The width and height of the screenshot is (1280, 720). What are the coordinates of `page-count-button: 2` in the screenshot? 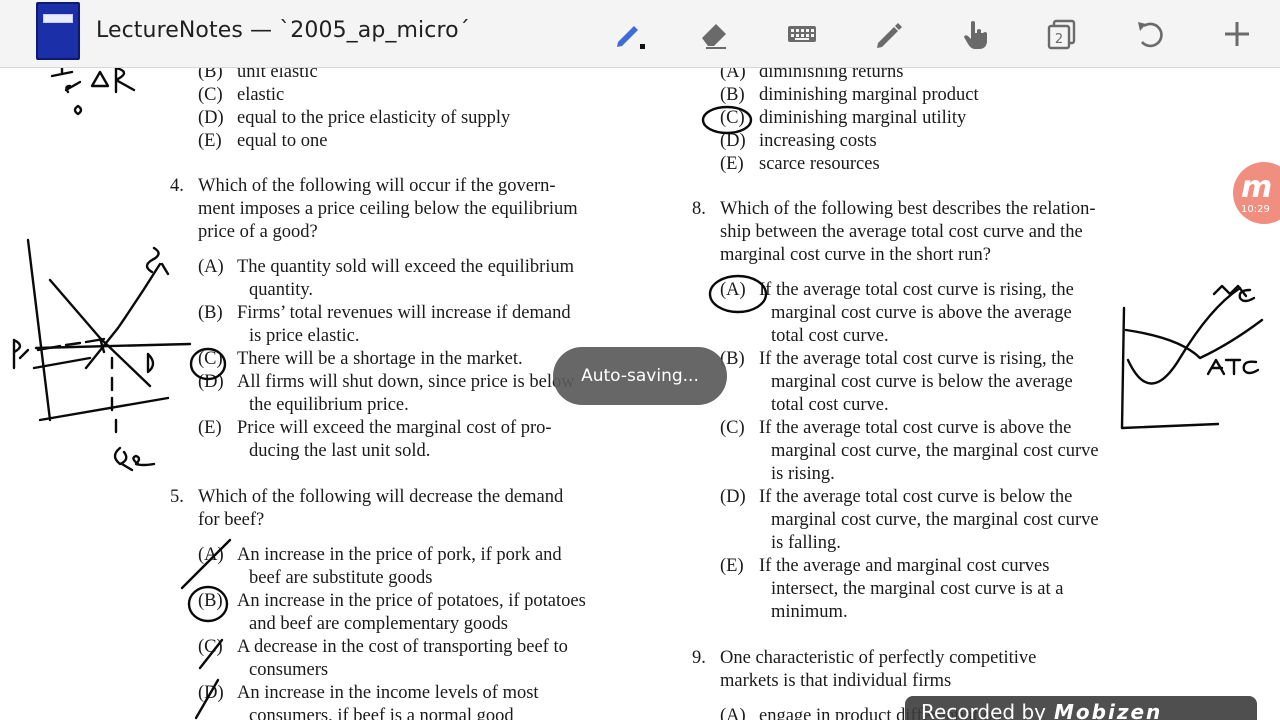 It's located at (1062, 34).